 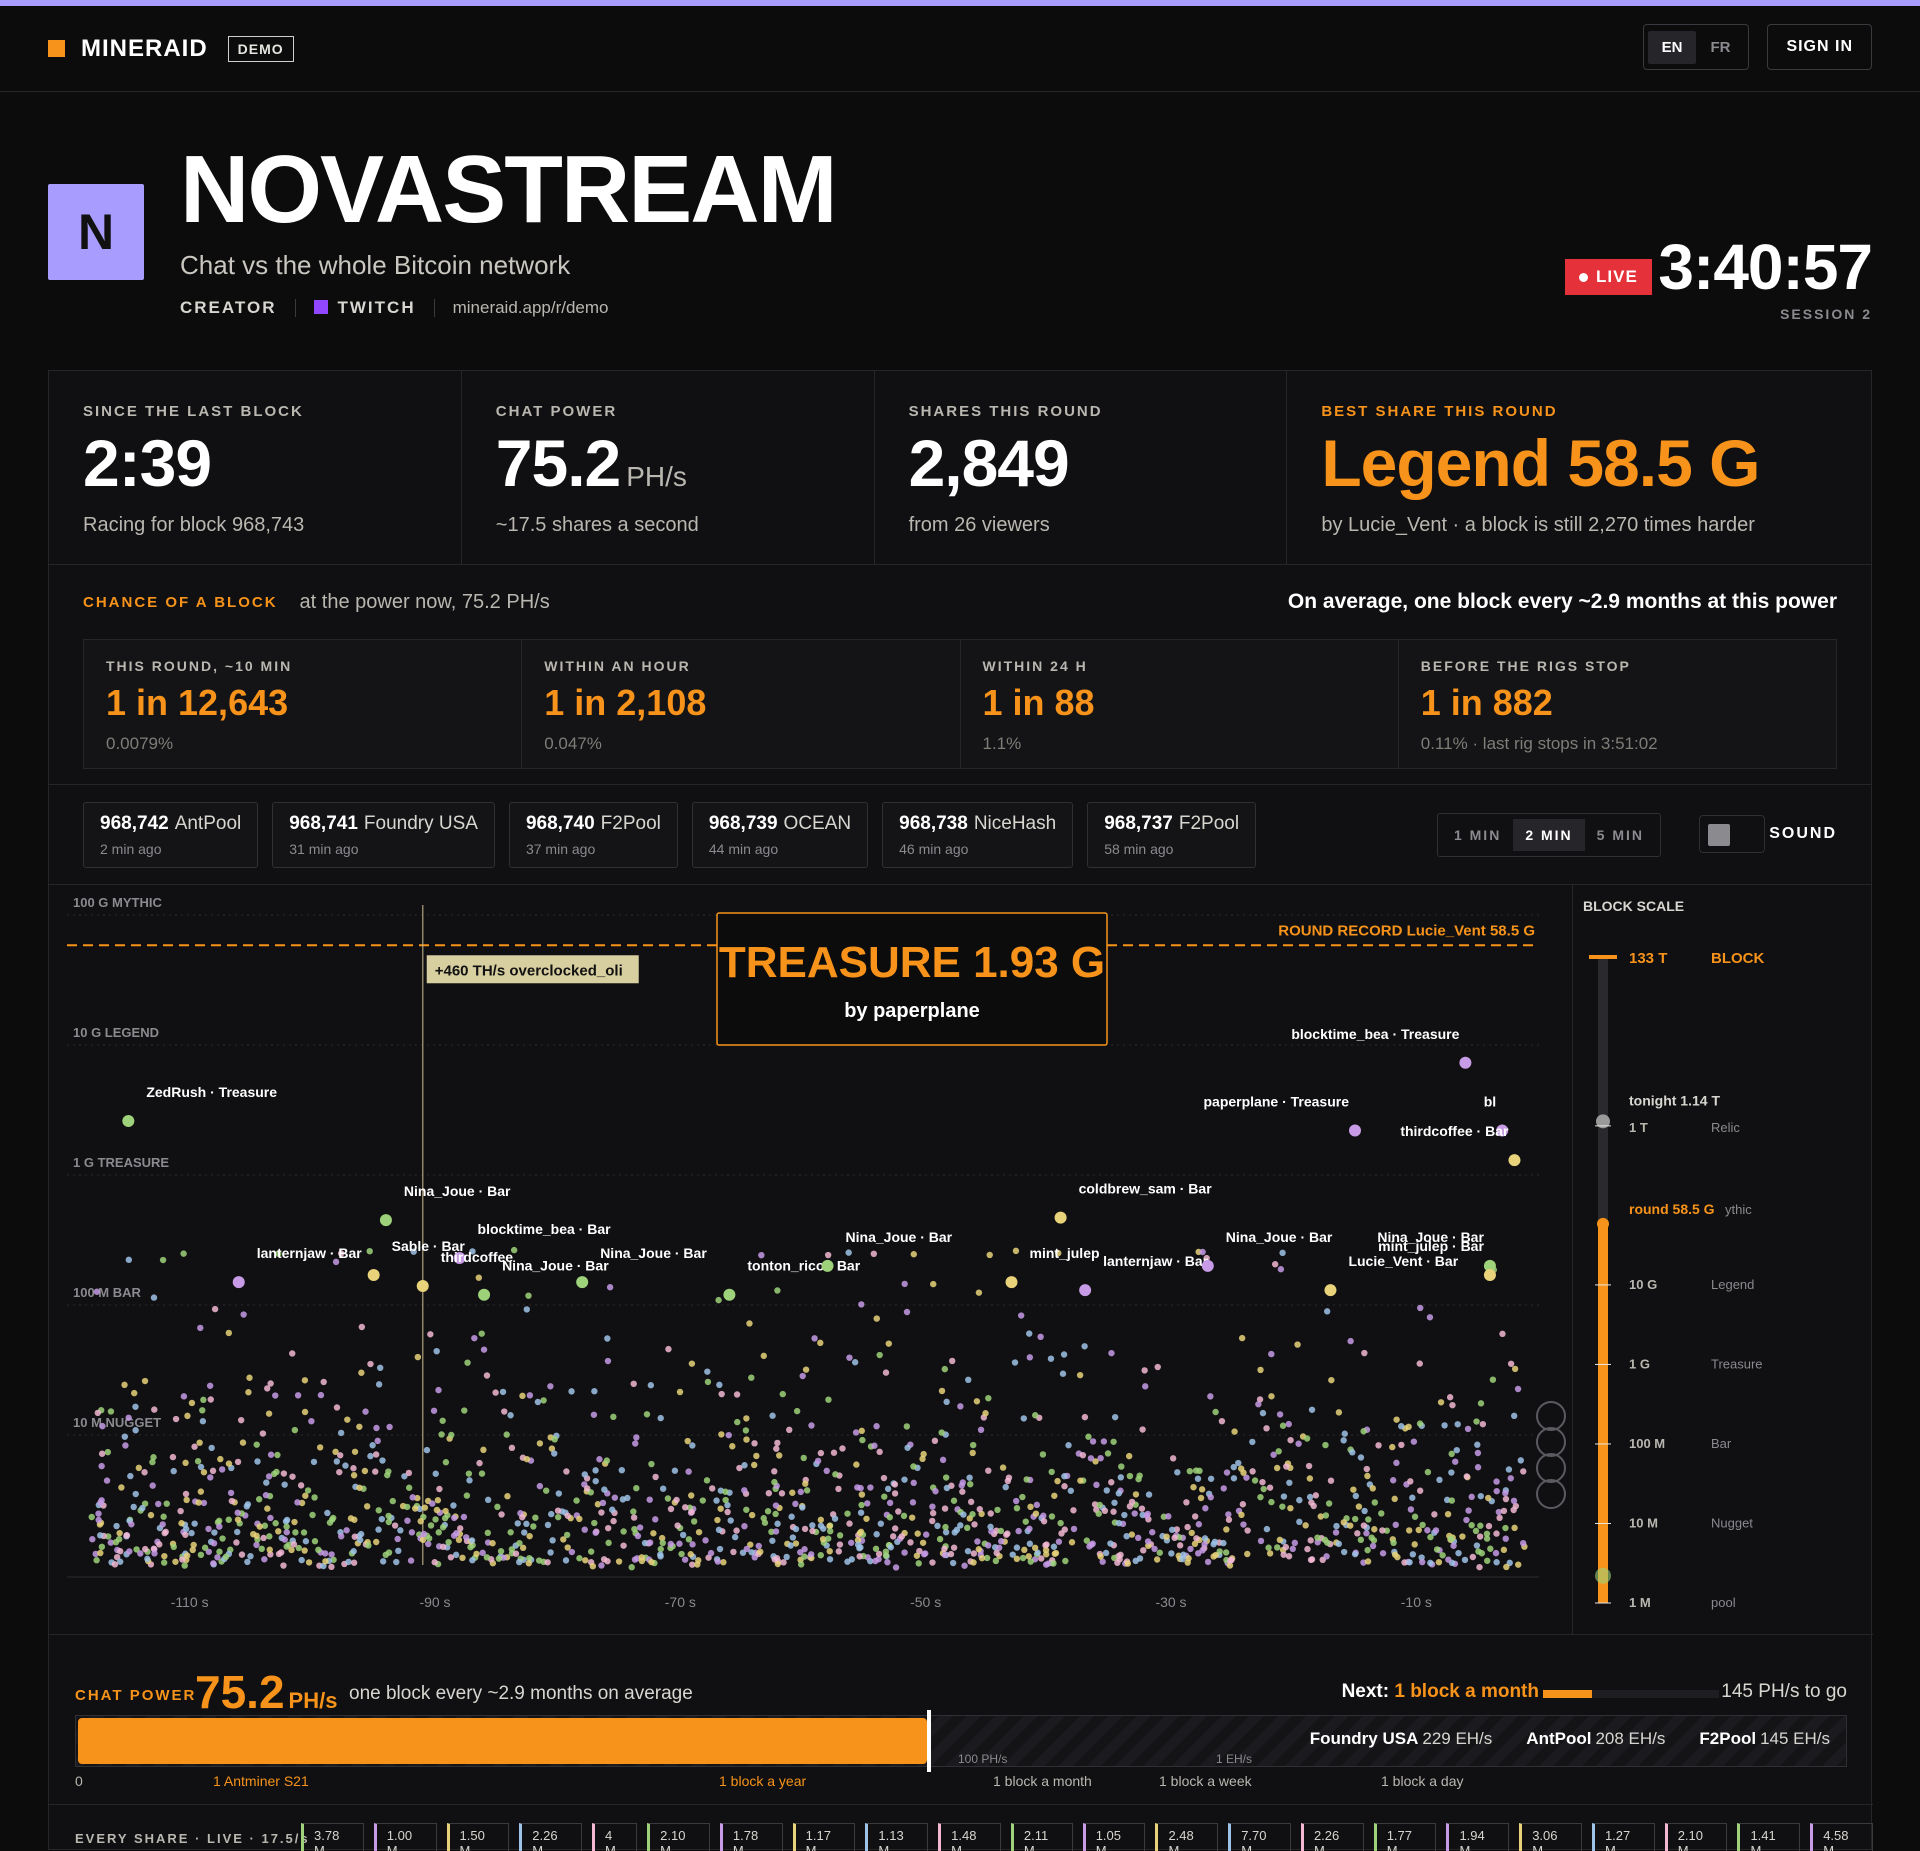 What do you see at coordinates (1234, 1759) in the screenshot?
I see `marker-1ehs: 1 EH/s` at bounding box center [1234, 1759].